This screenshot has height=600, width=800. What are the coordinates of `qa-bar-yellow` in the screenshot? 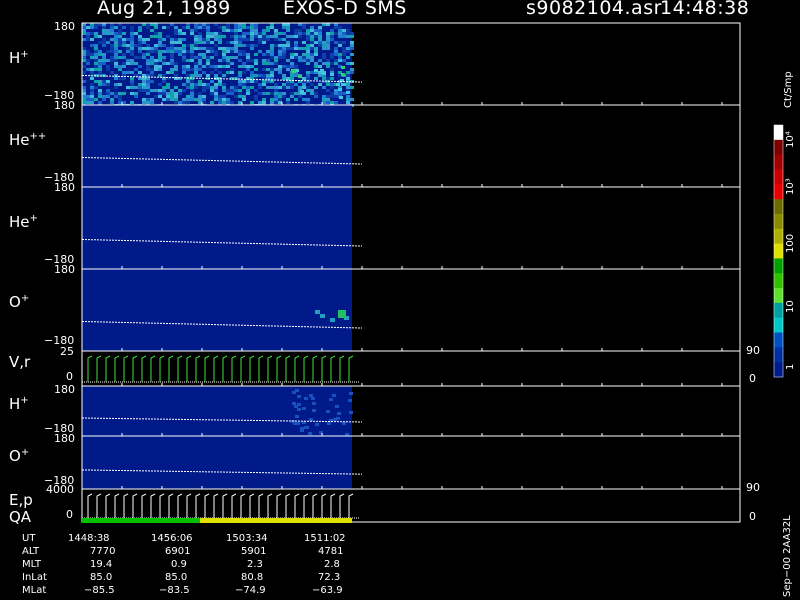 It's located at (276, 520).